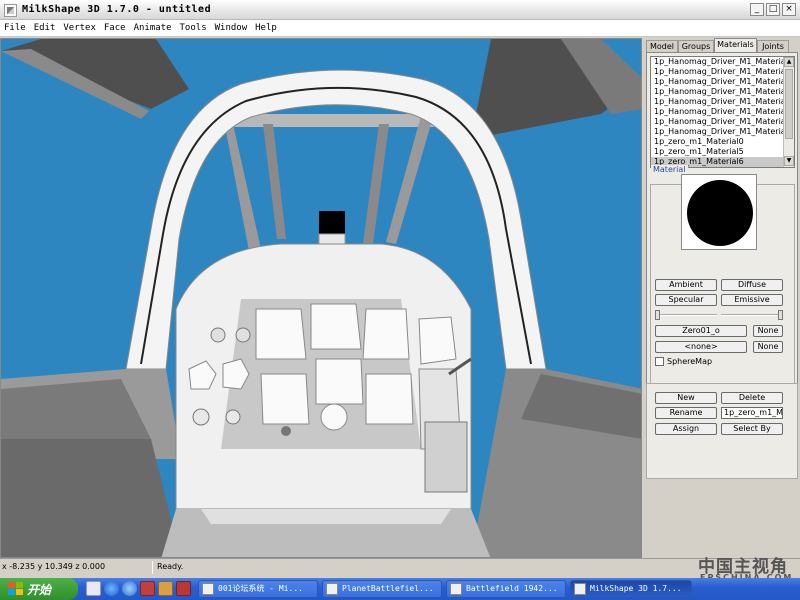 This screenshot has height=600, width=800. What do you see at coordinates (15, 28) in the screenshot?
I see `menu-file: File` at bounding box center [15, 28].